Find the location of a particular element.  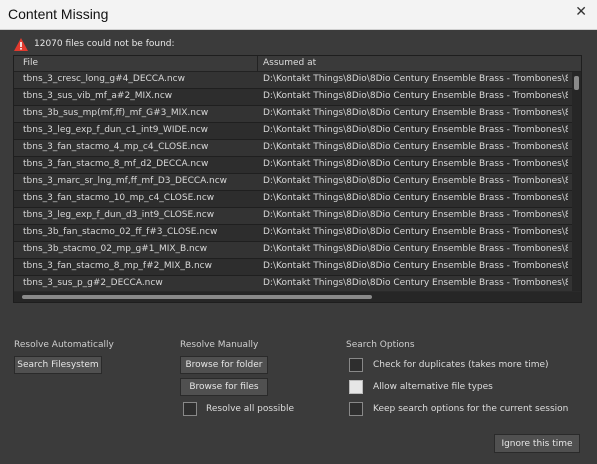

file-cell: tbns_3_leg_exp_f_dun_d3_int9_CLOSE.ncw is located at coordinates (119, 215).